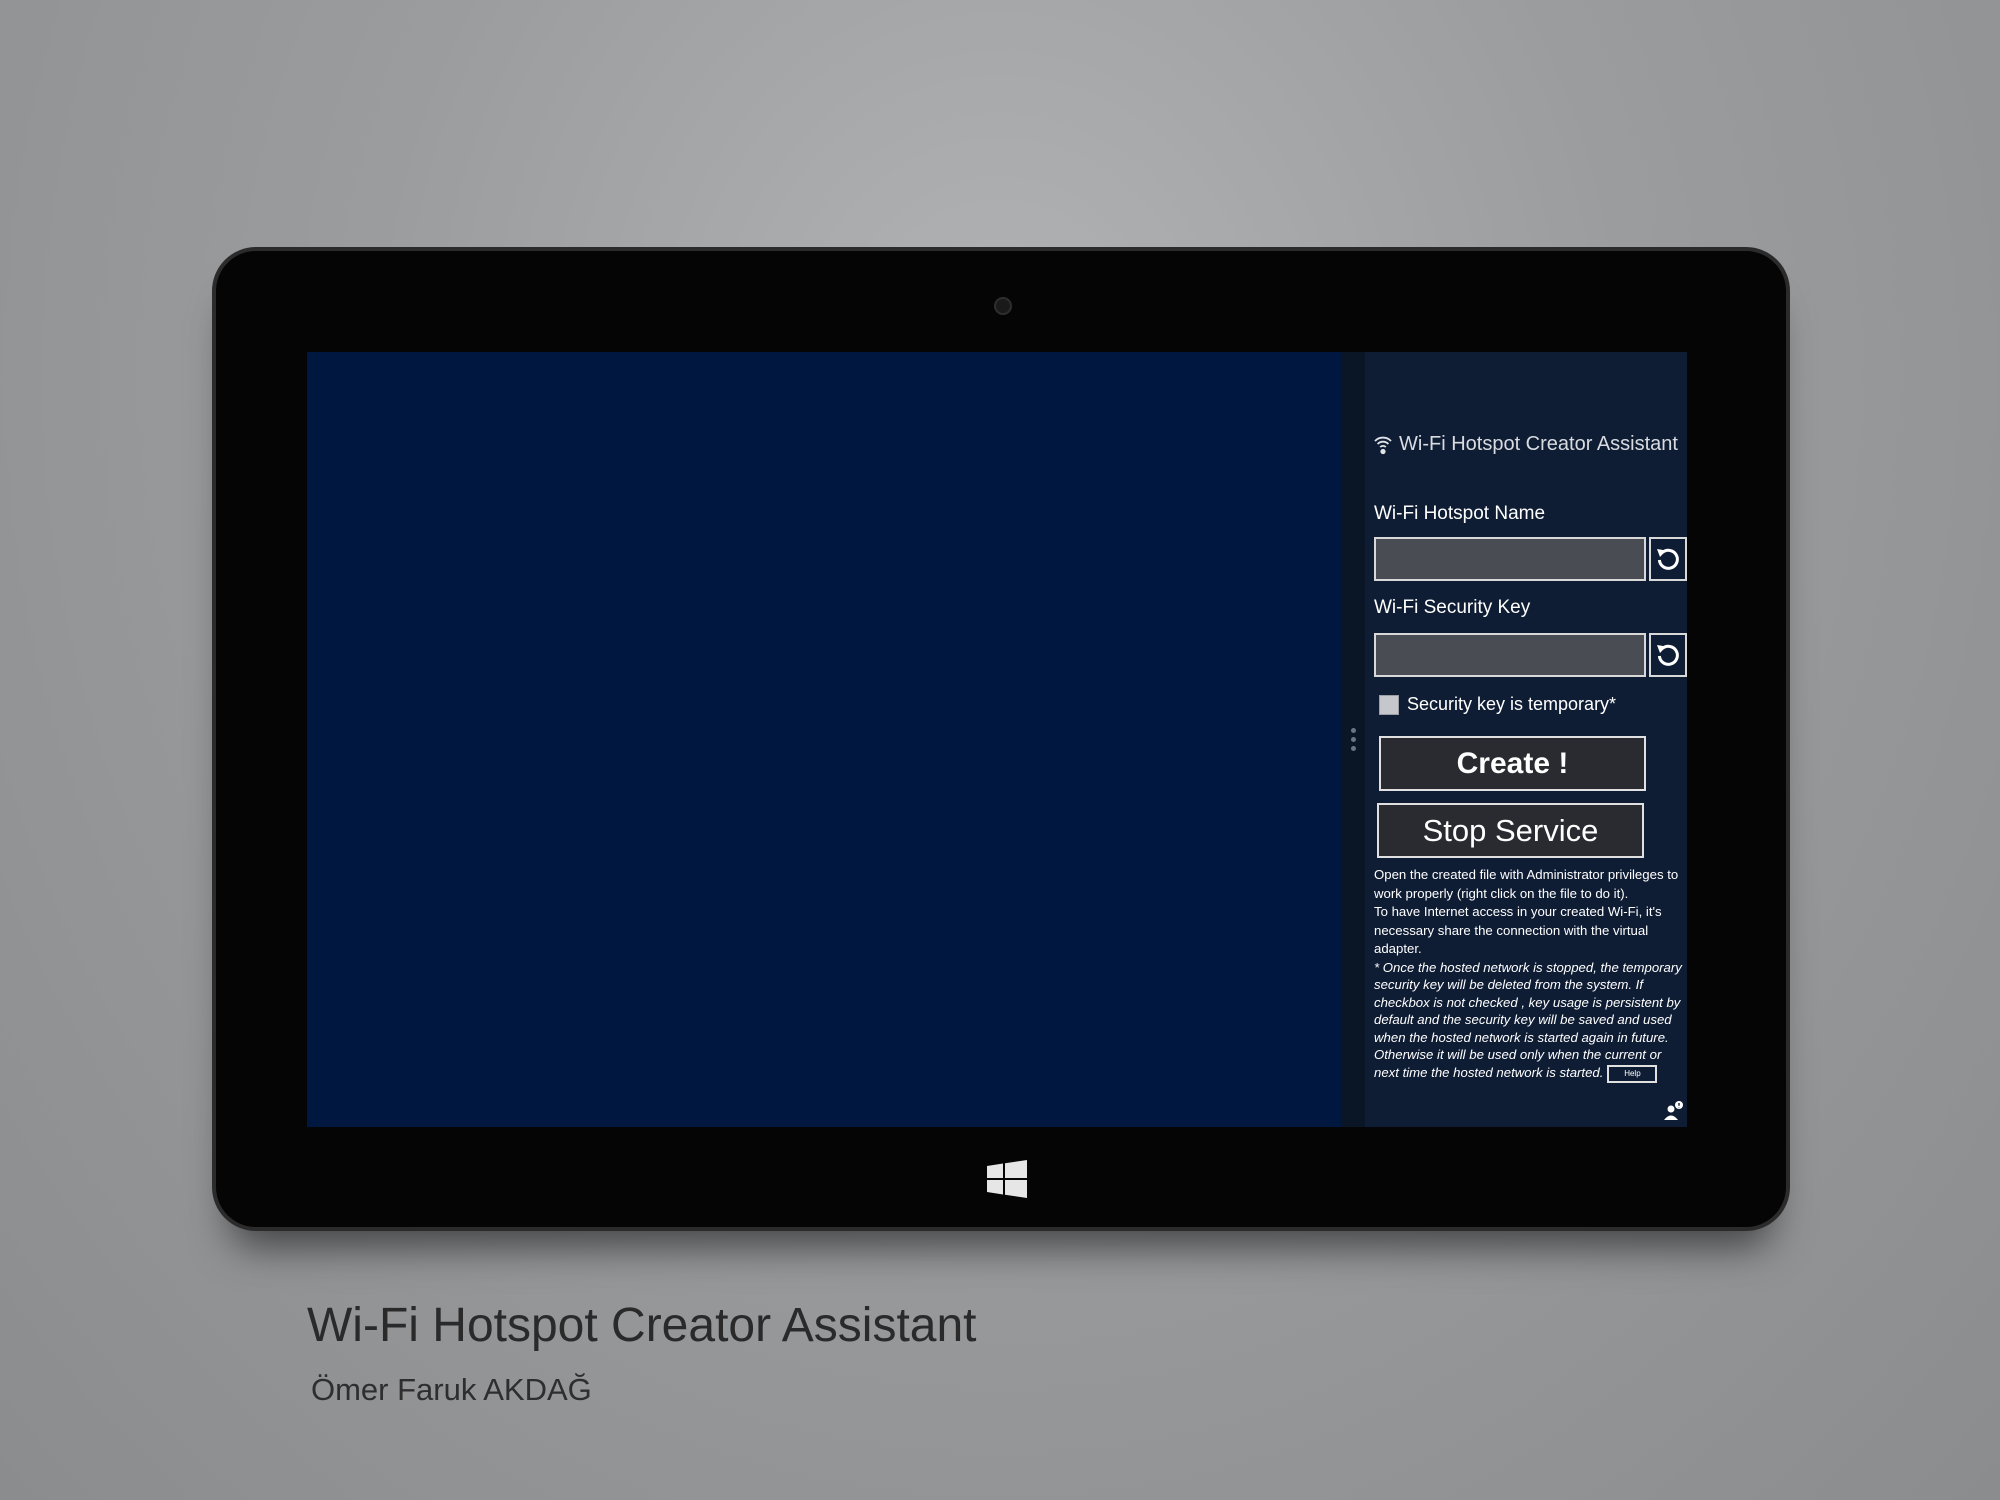  I want to click on security-key-input, so click(1510, 655).